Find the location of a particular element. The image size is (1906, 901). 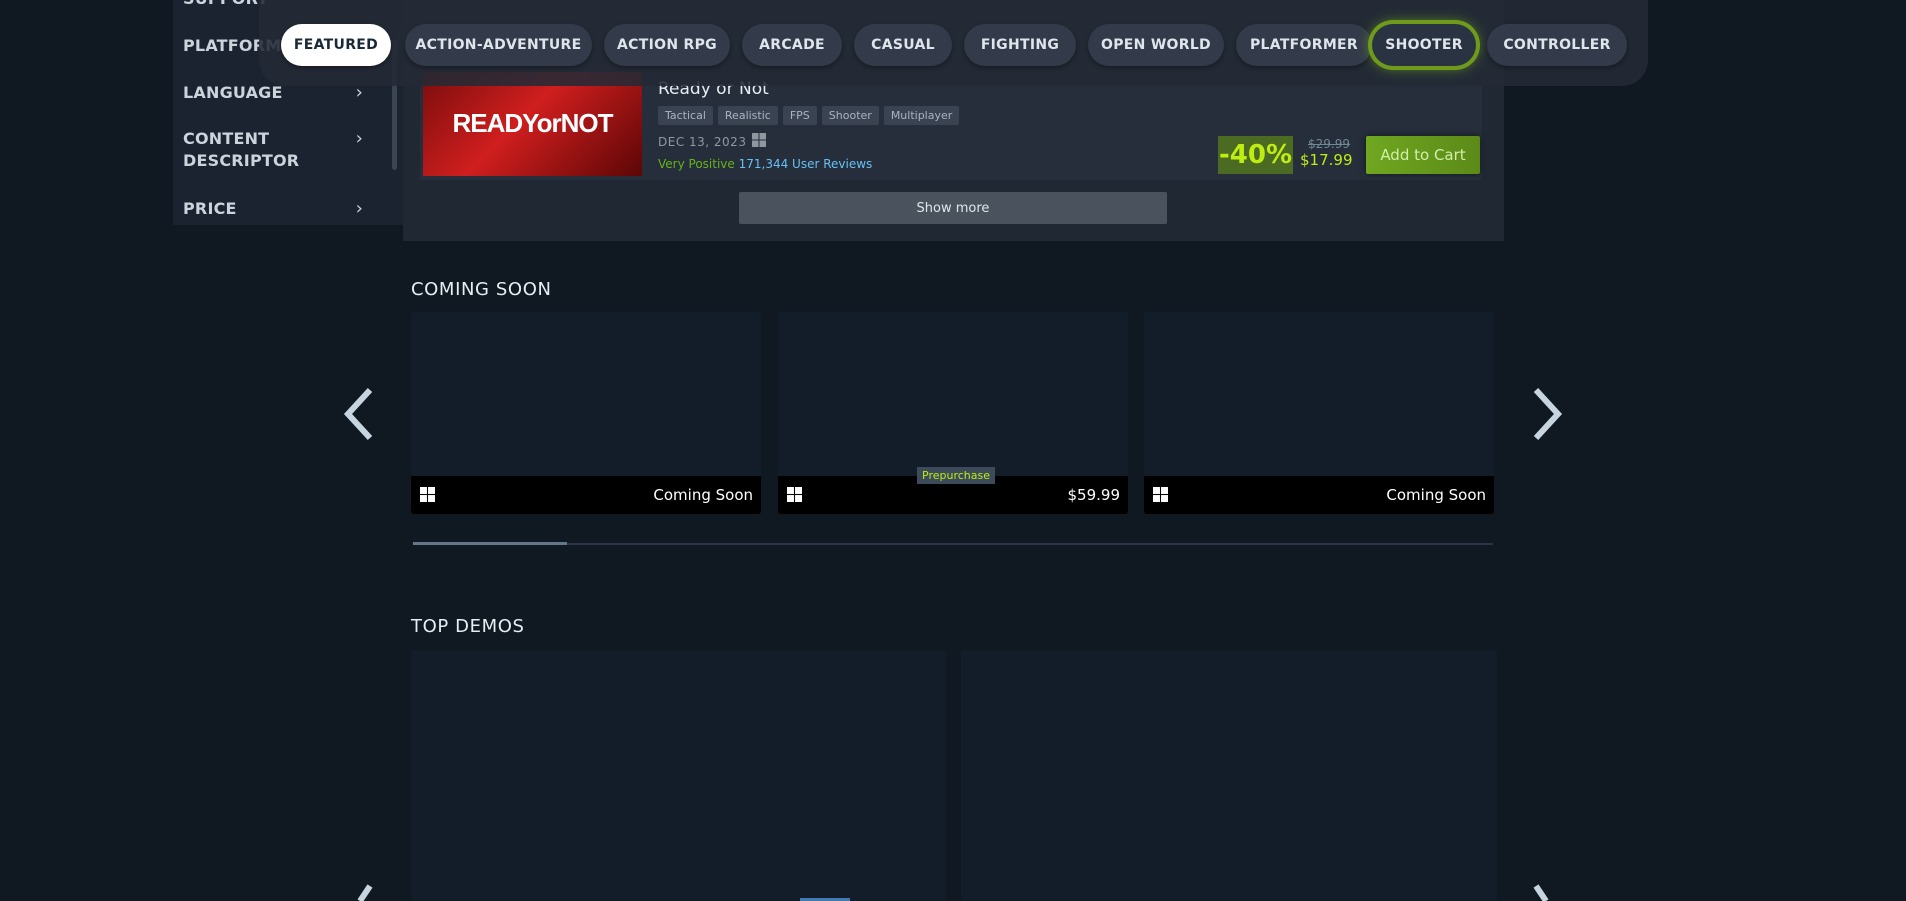

card-price: $59.99 is located at coordinates (1094, 495).